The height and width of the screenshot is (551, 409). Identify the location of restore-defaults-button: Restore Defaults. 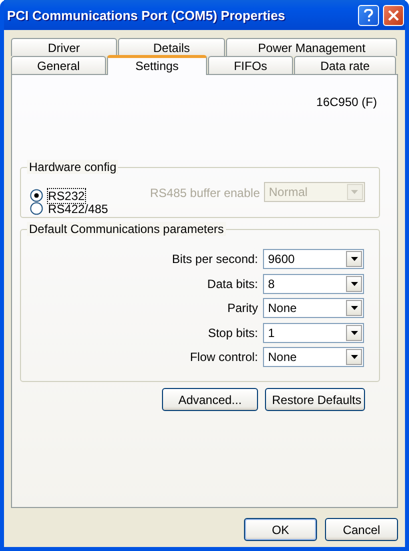
(315, 399).